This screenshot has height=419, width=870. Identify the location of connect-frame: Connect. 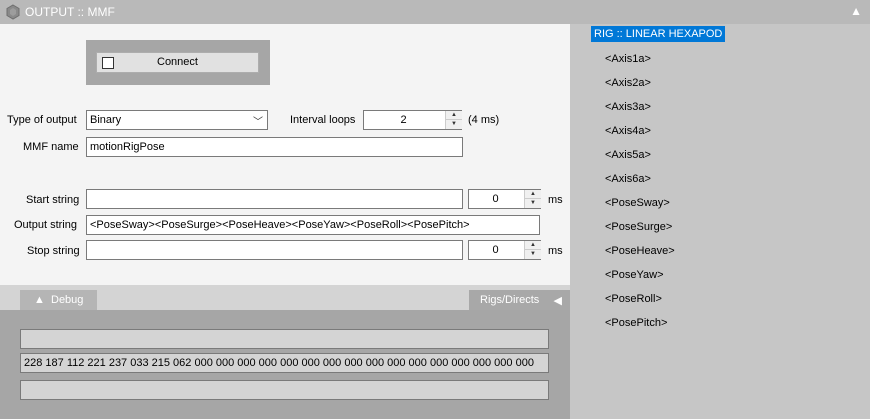
(178, 62).